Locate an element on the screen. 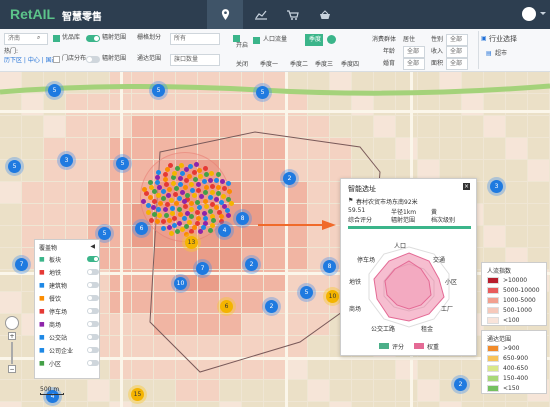  overlay-row: ■ 板块 is located at coordinates (69, 259).